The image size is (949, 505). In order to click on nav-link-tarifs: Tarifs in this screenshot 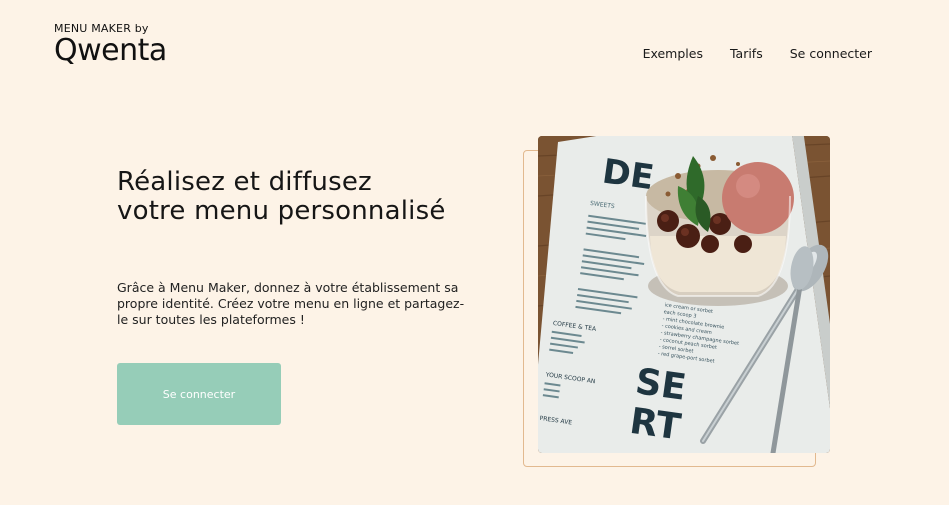, I will do `click(746, 53)`.